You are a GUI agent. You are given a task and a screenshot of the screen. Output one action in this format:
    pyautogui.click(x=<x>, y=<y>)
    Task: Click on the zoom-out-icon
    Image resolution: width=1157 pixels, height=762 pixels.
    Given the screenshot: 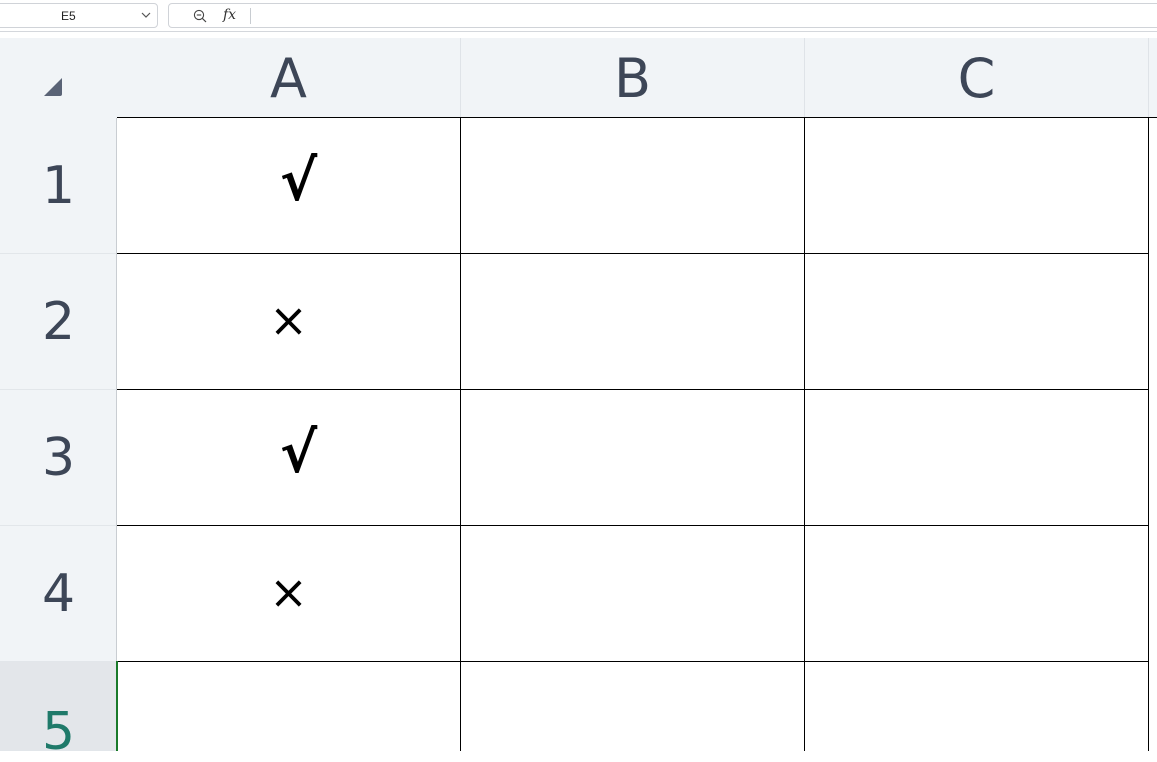 What is the action you would take?
    pyautogui.click(x=200, y=16)
    